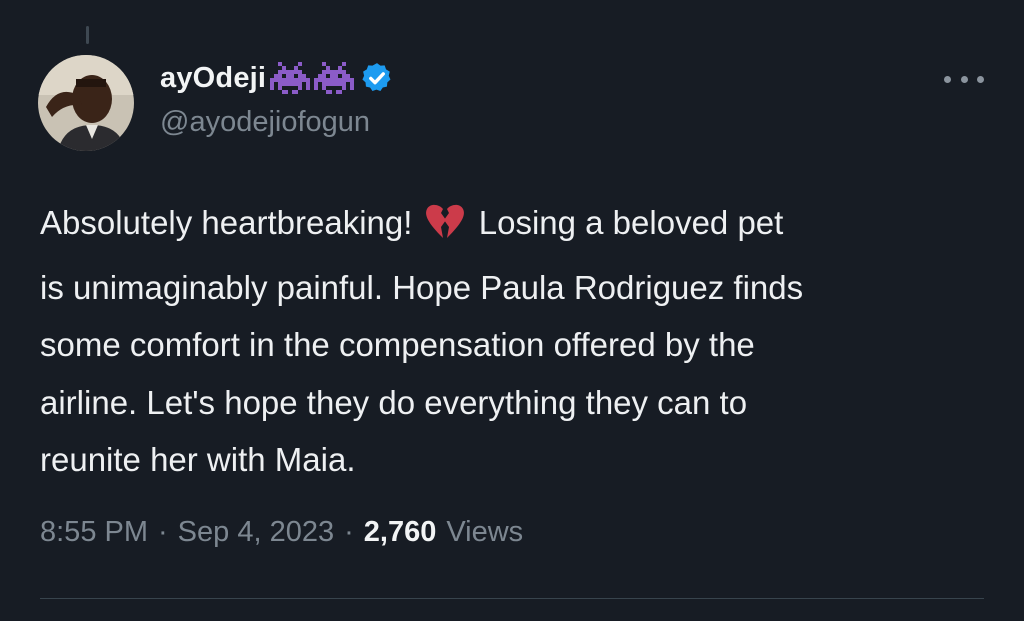 Image resolution: width=1024 pixels, height=621 pixels. What do you see at coordinates (256, 532) in the screenshot?
I see `tweet-date: Sep 4, 2023` at bounding box center [256, 532].